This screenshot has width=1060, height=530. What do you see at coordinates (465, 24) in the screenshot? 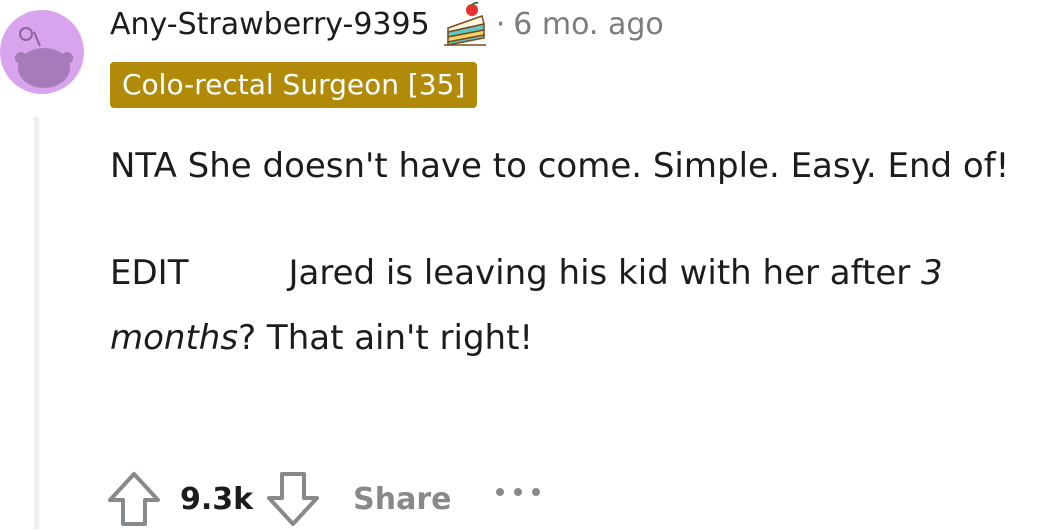
I see `cake-day-icon` at bounding box center [465, 24].